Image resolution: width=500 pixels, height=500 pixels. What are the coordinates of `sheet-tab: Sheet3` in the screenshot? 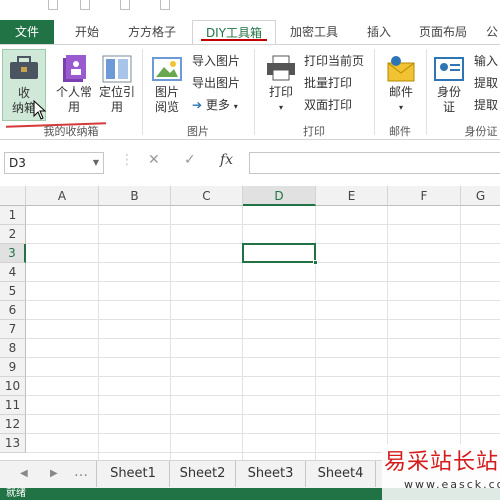 It's located at (271, 474).